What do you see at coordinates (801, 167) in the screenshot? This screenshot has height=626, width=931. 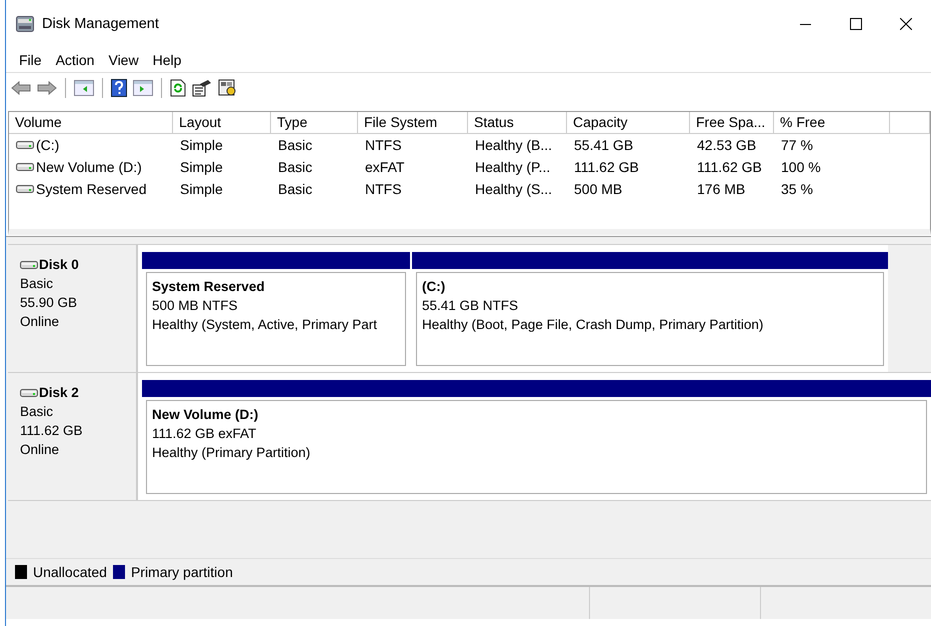 I see `table-cell-text: 100 %` at bounding box center [801, 167].